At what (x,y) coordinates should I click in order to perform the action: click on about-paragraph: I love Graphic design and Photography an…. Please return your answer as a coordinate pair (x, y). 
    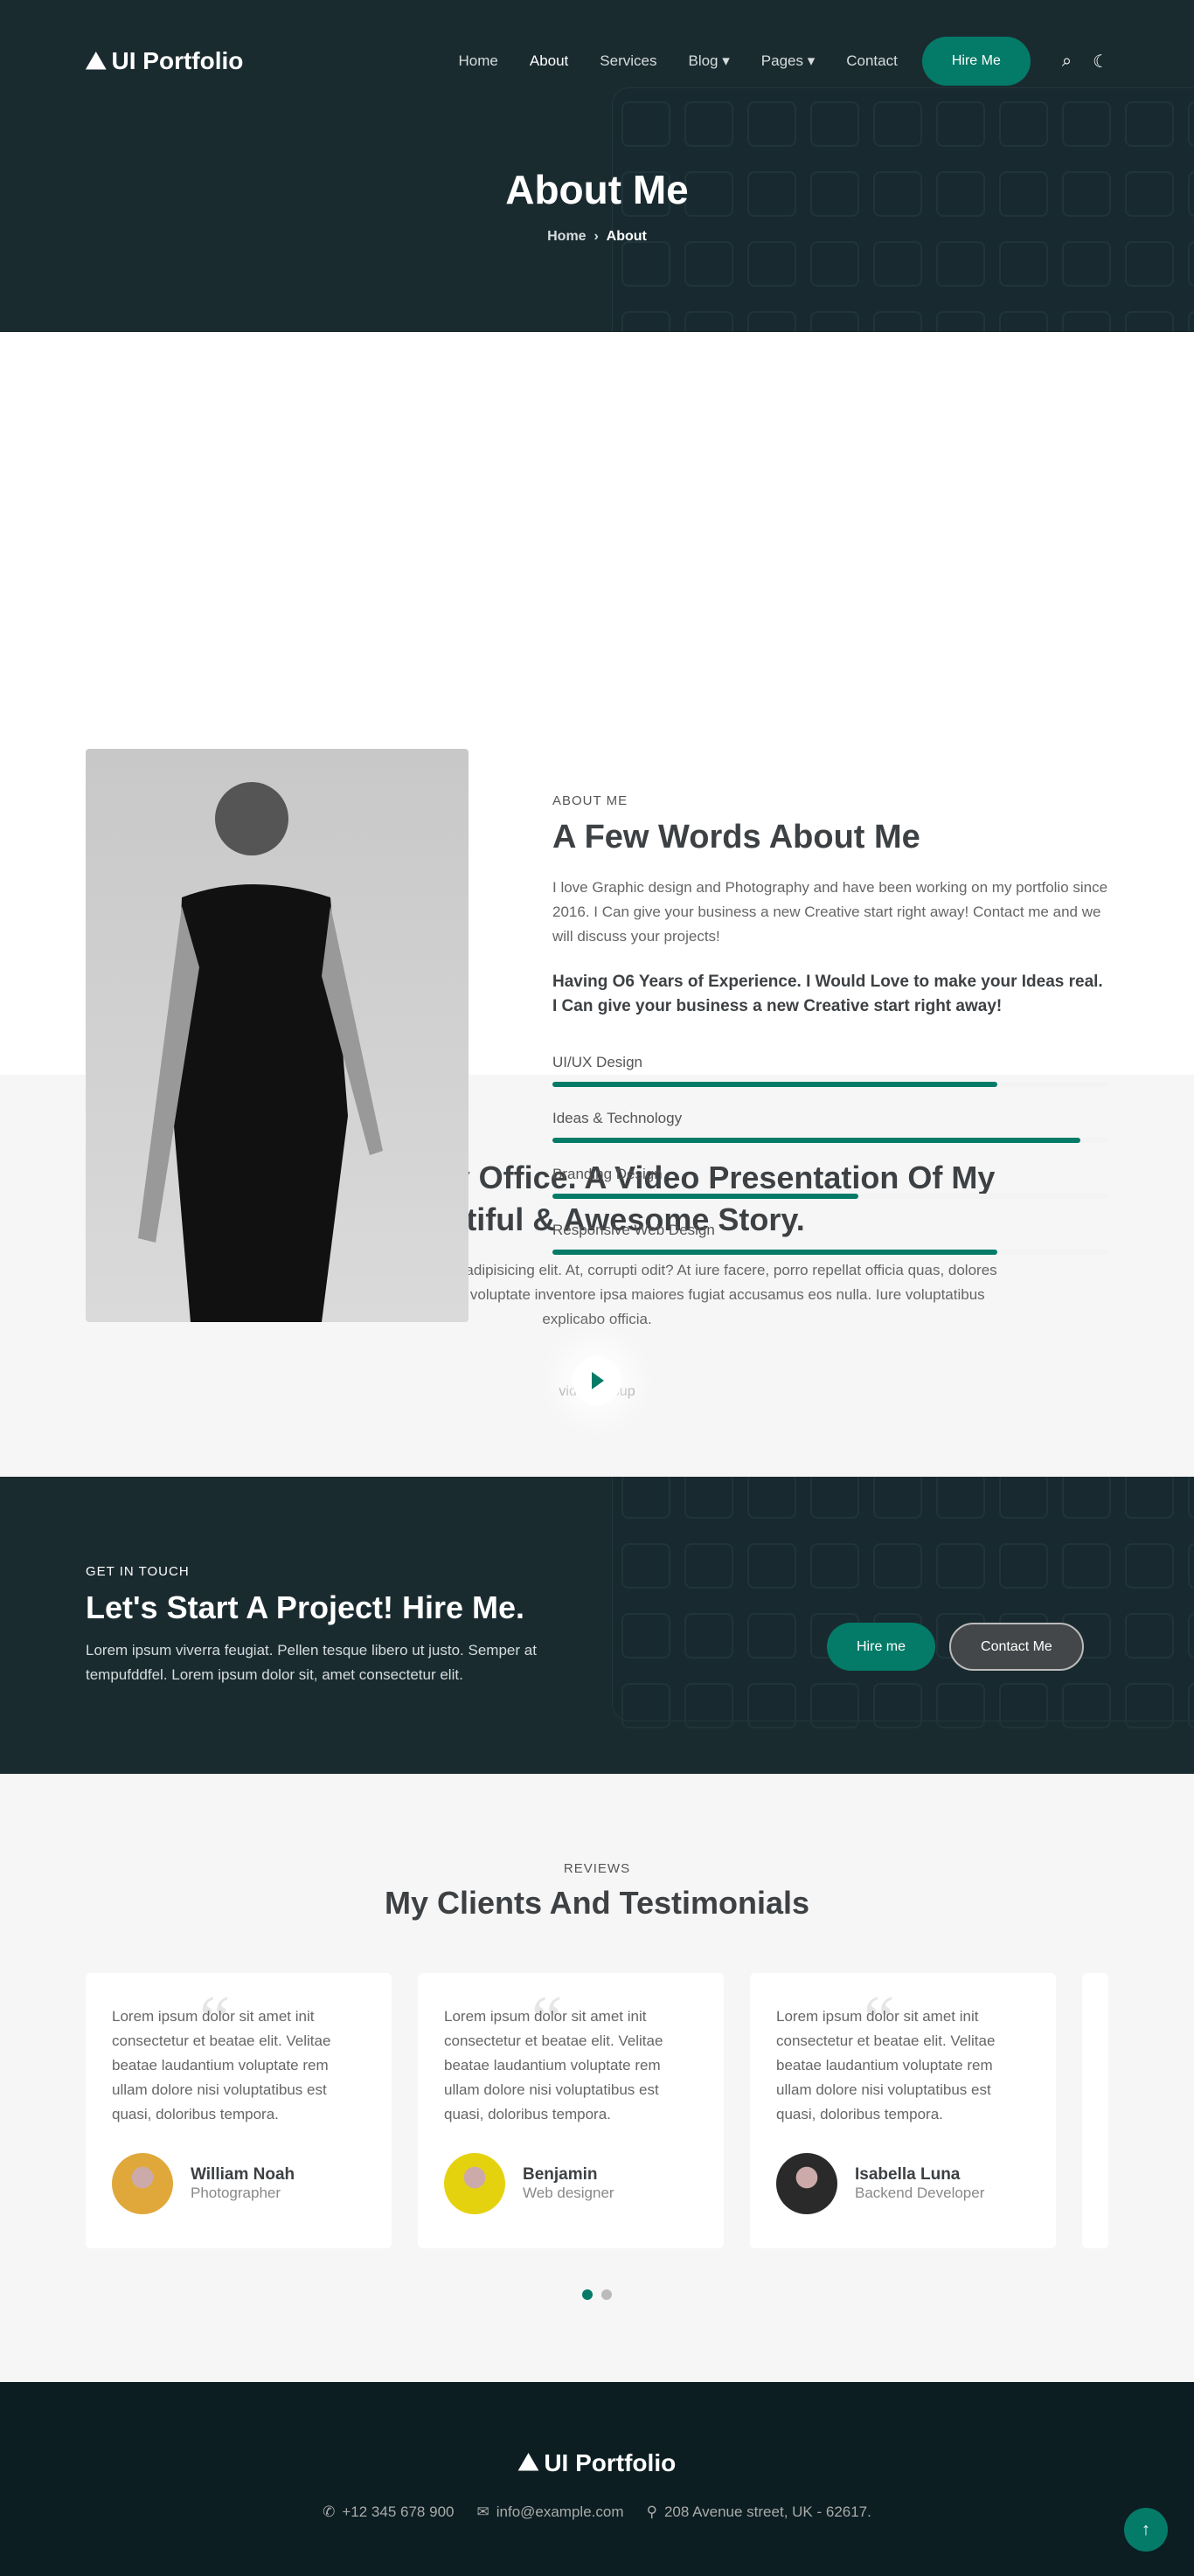
    Looking at the image, I should click on (830, 912).